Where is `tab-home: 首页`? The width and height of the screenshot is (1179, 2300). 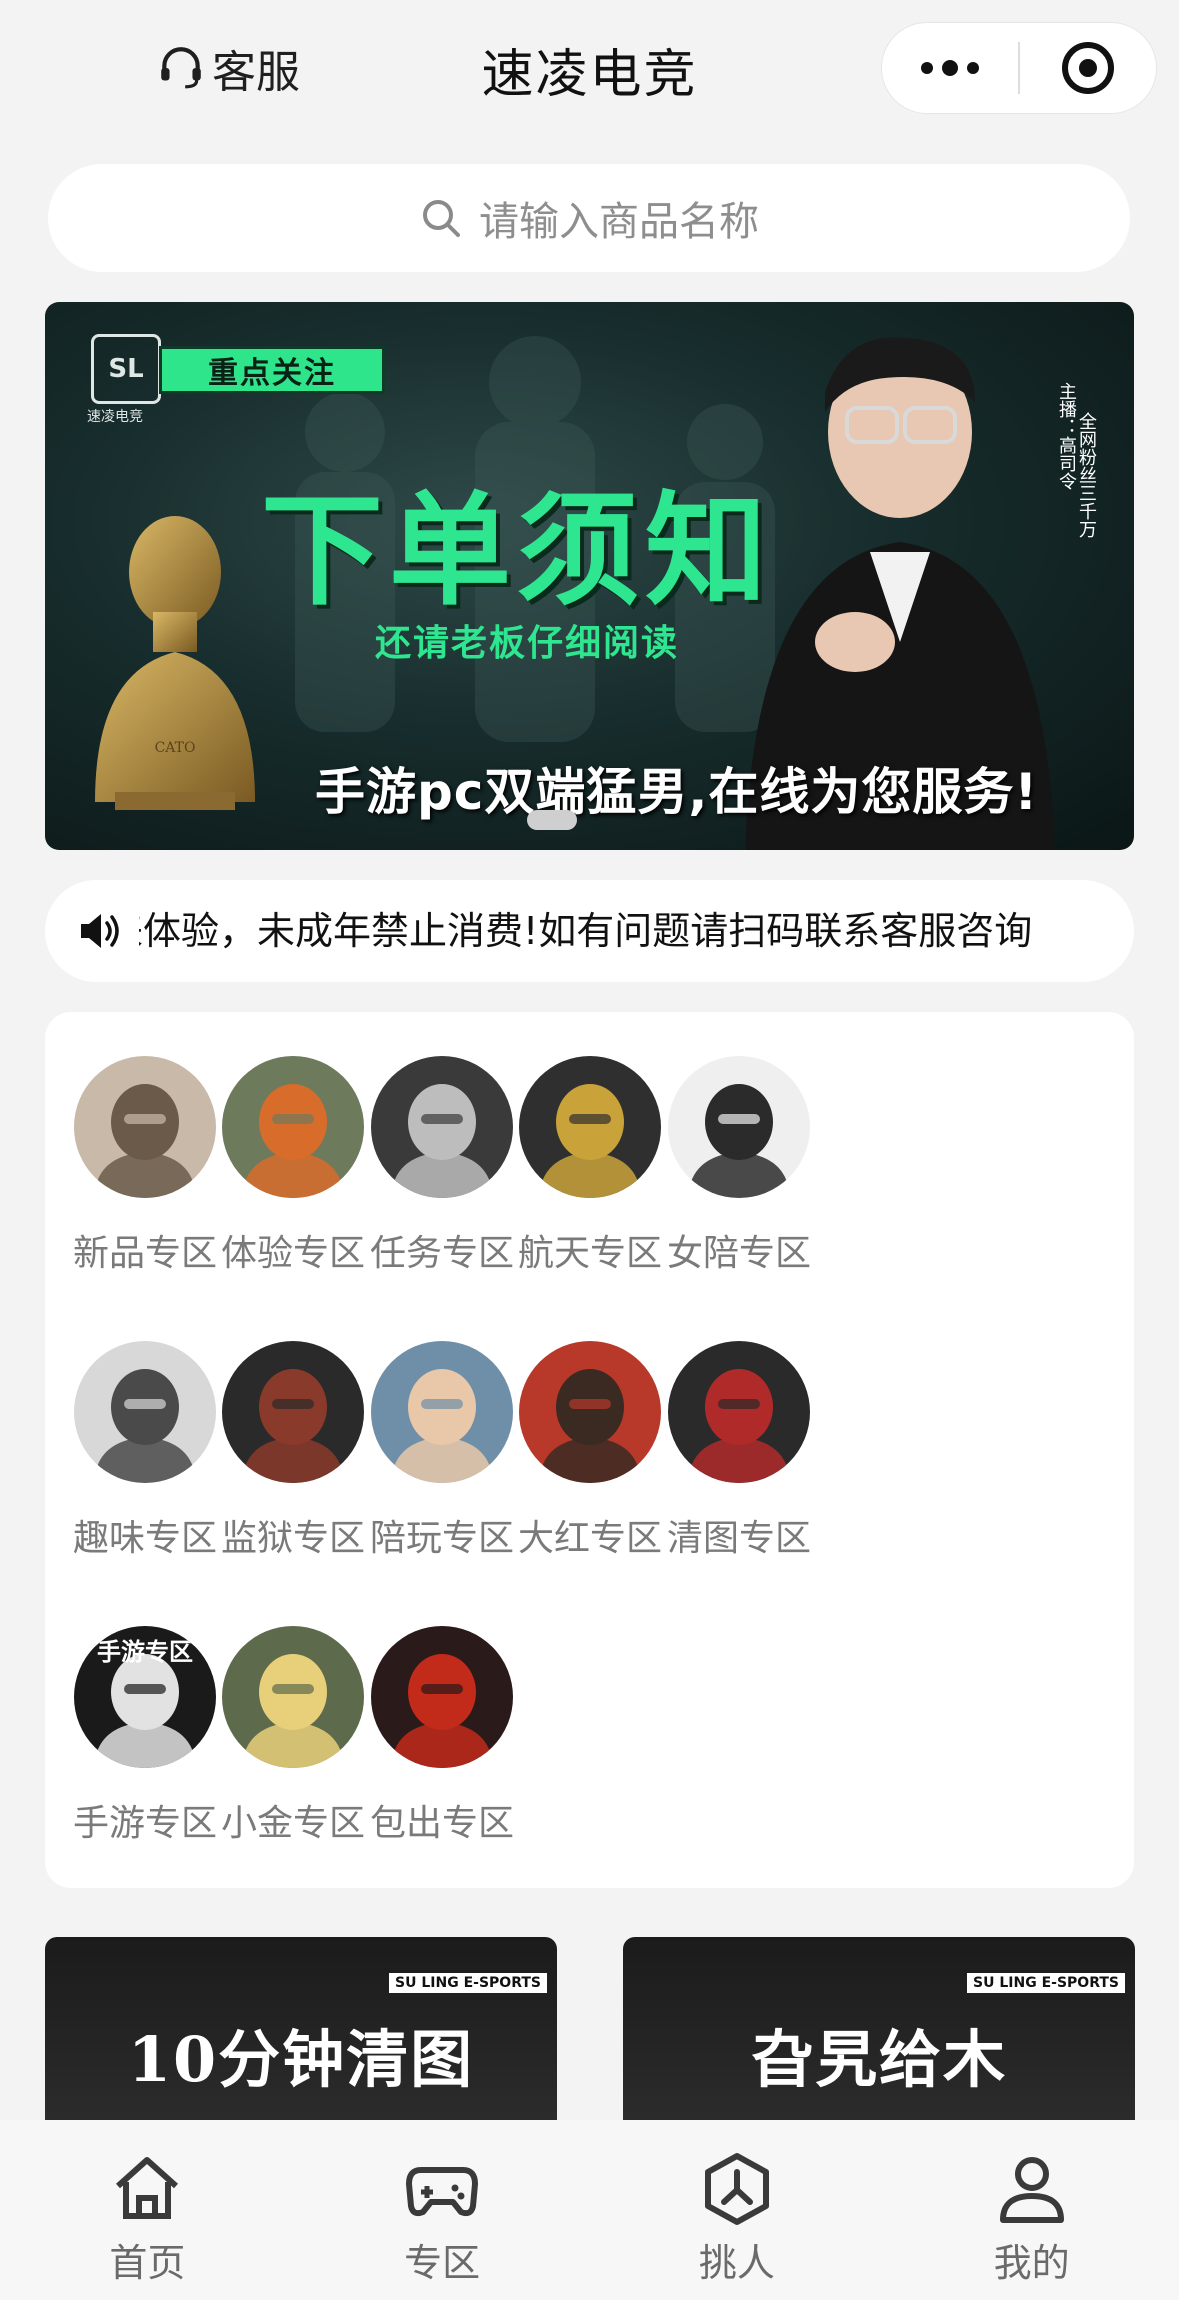 tab-home: 首页 is located at coordinates (147, 2210).